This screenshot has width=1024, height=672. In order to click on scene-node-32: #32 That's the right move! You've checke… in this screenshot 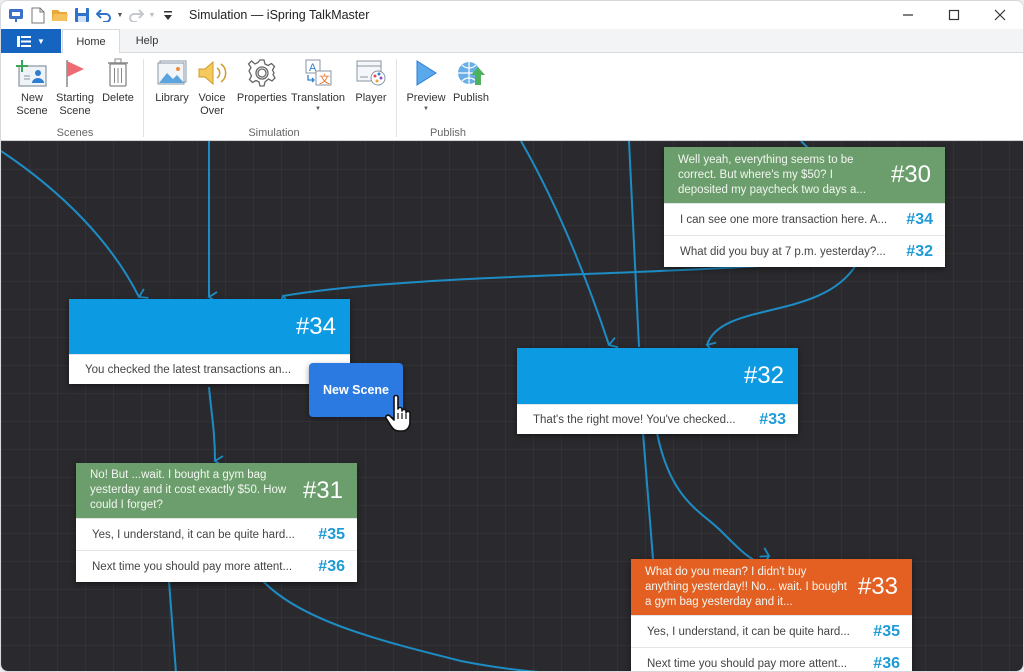, I will do `click(657, 391)`.